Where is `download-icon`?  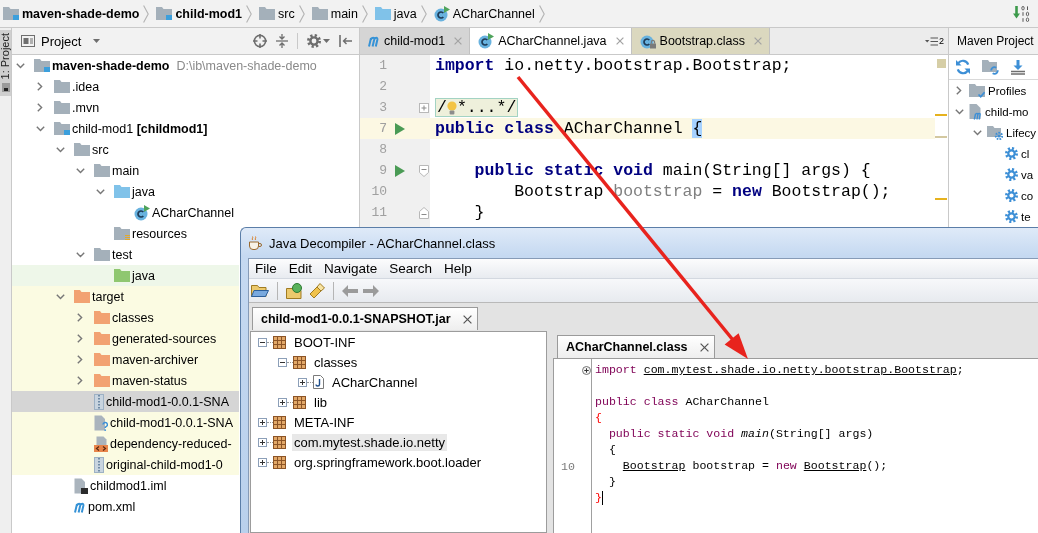
download-icon is located at coordinates (1018, 67).